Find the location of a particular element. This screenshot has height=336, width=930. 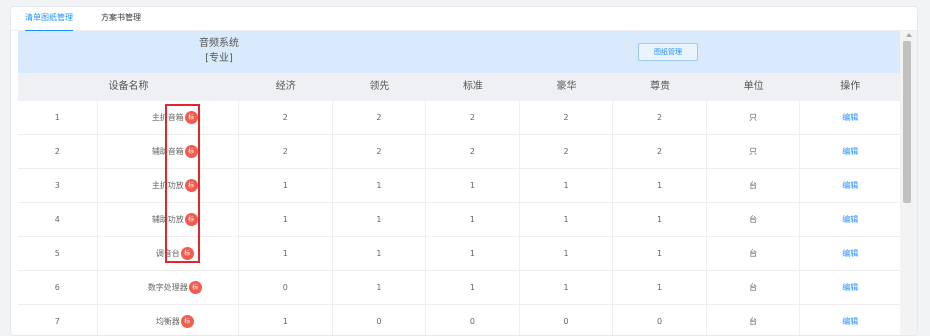

table-row: 7 均衡器标 1 0 0 0 0 台编辑 is located at coordinates (459, 320).